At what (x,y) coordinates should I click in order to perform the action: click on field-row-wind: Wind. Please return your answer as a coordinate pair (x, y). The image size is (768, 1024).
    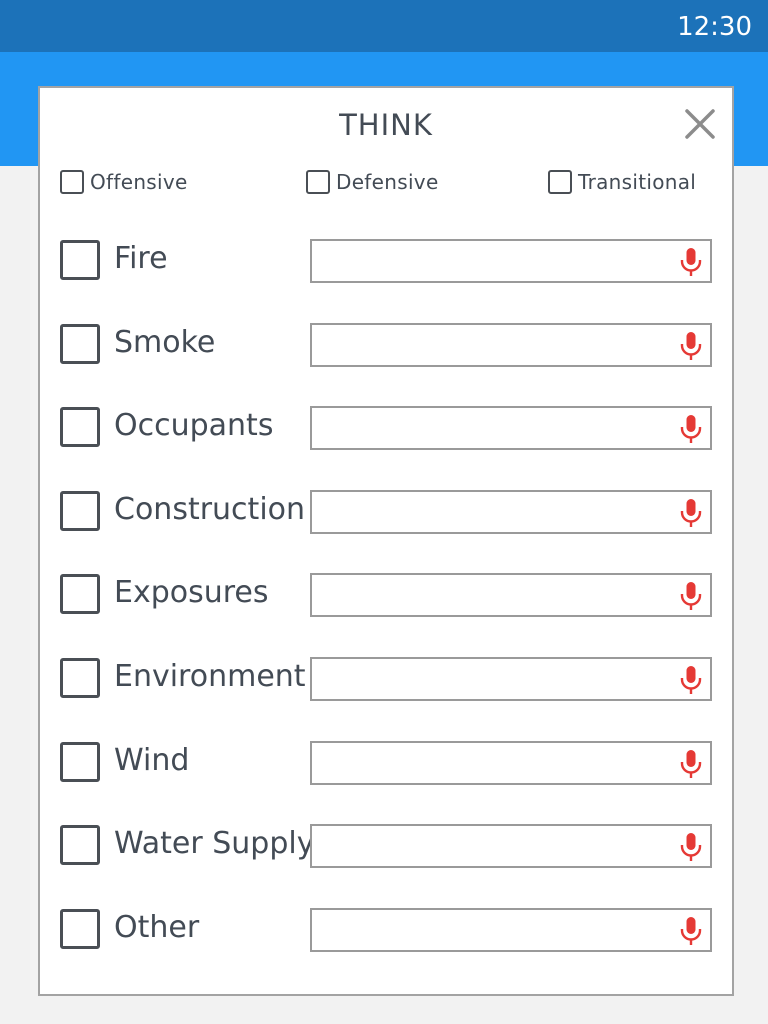
    Looking at the image, I should click on (386, 763).